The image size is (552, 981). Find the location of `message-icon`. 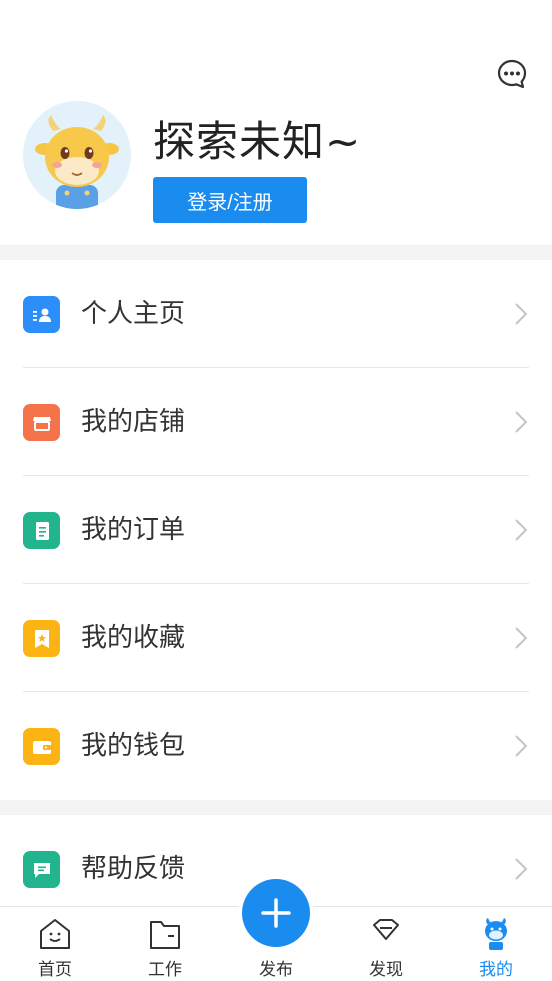

message-icon is located at coordinates (512, 74).